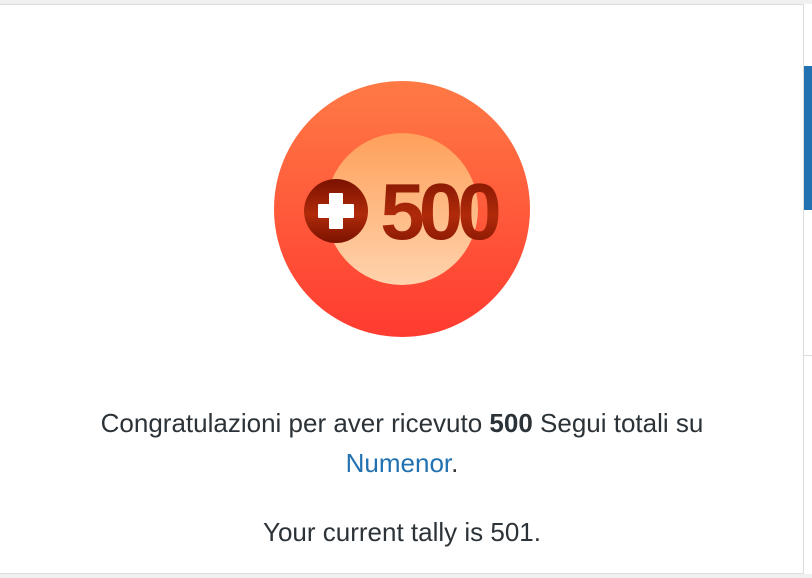  I want to click on message-suffix: ., so click(455, 463).